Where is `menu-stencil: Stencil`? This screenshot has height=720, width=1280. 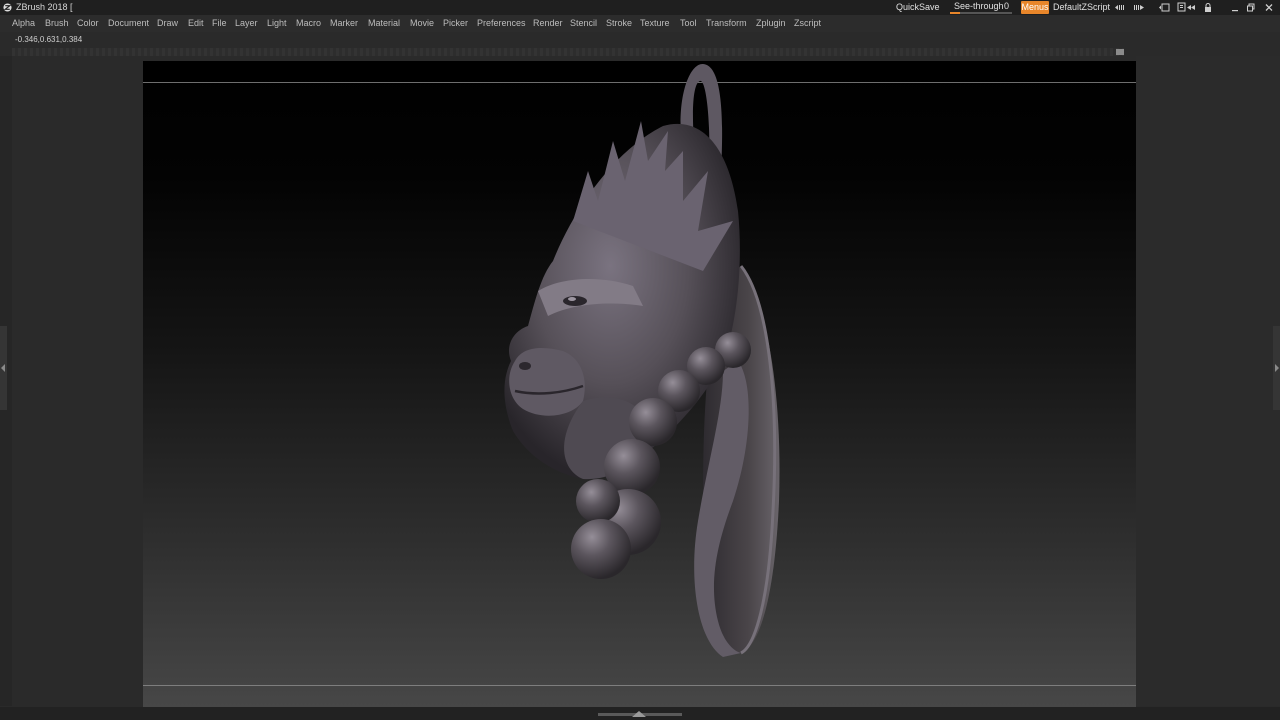 menu-stencil: Stencil is located at coordinates (583, 23).